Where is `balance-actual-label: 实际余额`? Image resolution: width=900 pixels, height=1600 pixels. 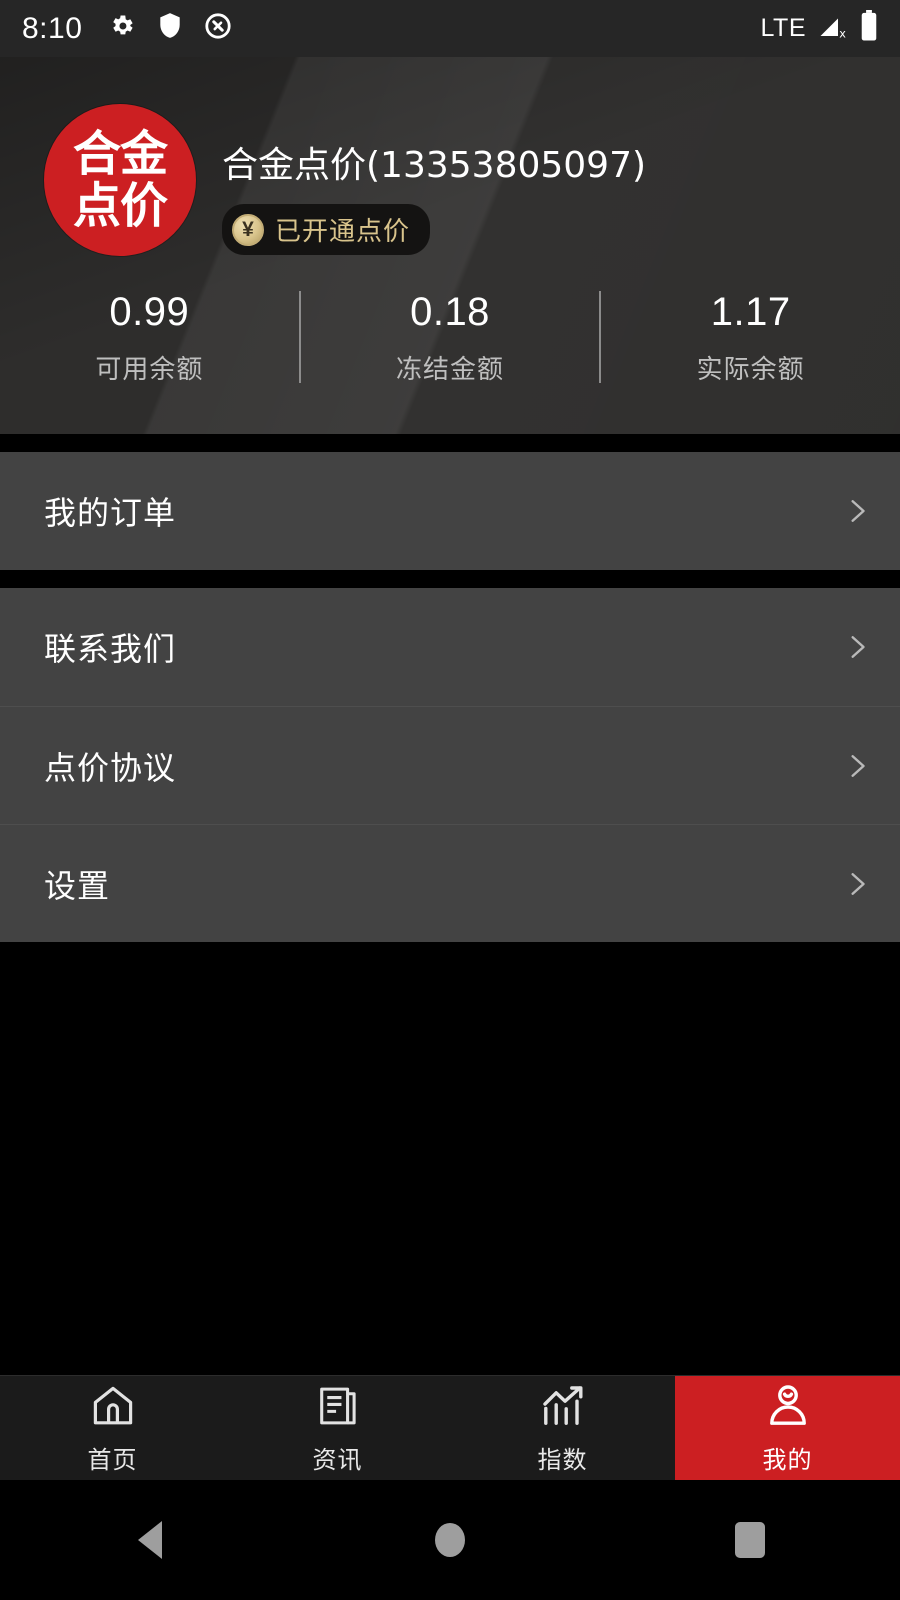
balance-actual-label: 实际余额 is located at coordinates (750, 369).